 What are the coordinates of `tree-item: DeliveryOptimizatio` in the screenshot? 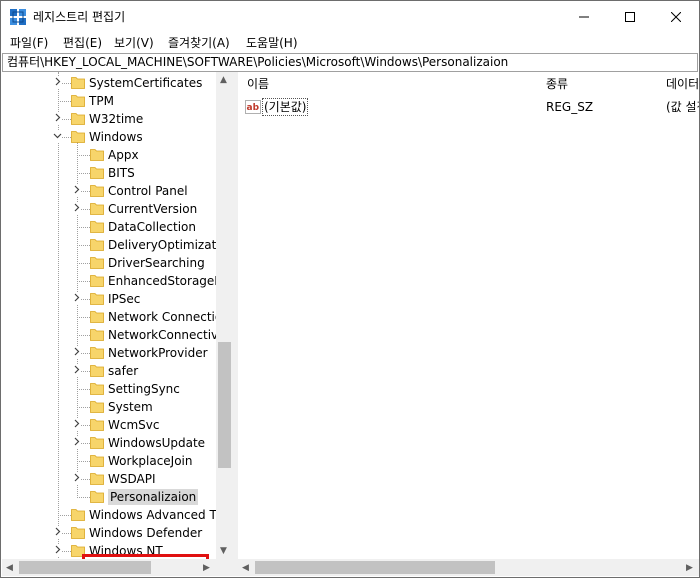 It's located at (114, 245).